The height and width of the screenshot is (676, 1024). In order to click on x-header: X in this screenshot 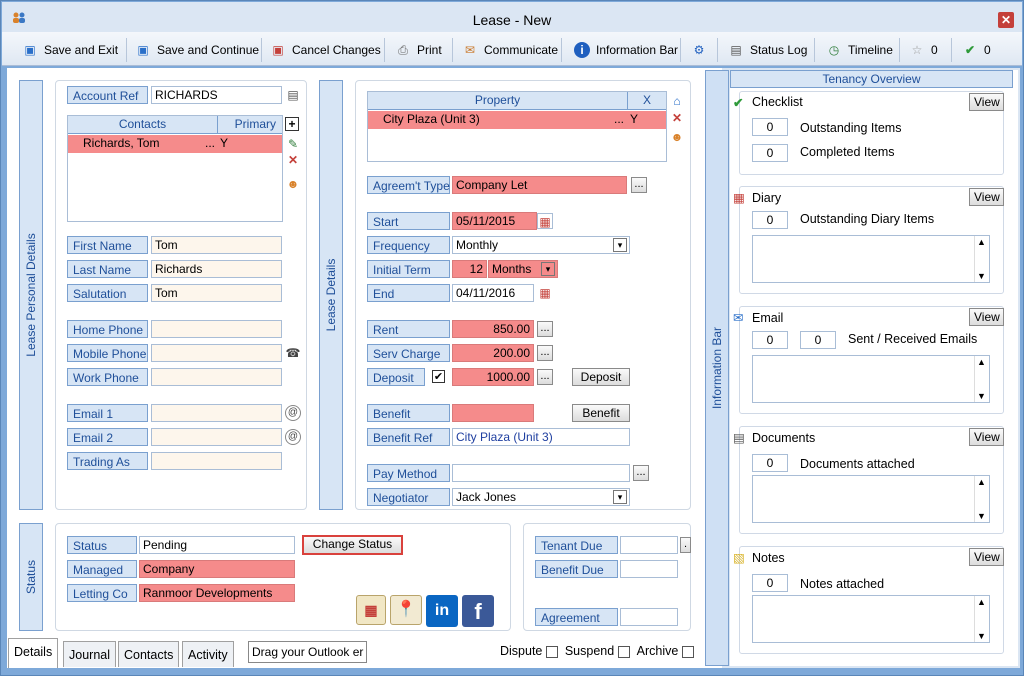, I will do `click(647, 101)`.